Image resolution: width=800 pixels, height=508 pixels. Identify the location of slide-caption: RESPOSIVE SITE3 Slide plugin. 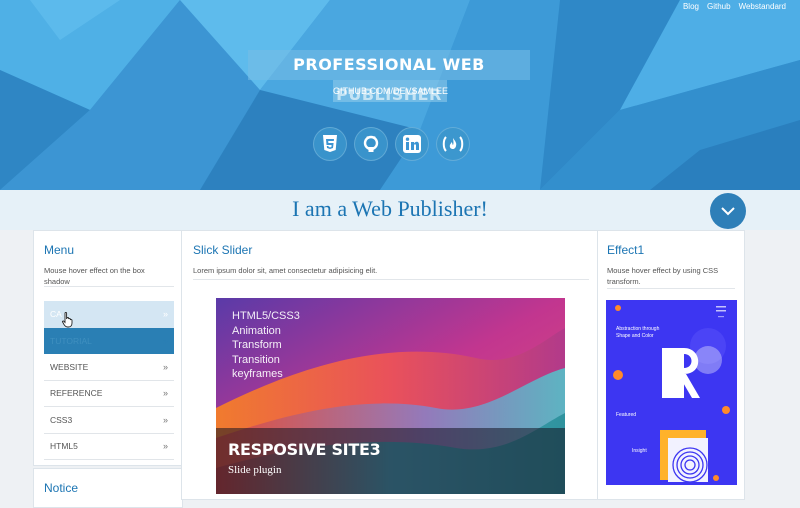
(390, 461).